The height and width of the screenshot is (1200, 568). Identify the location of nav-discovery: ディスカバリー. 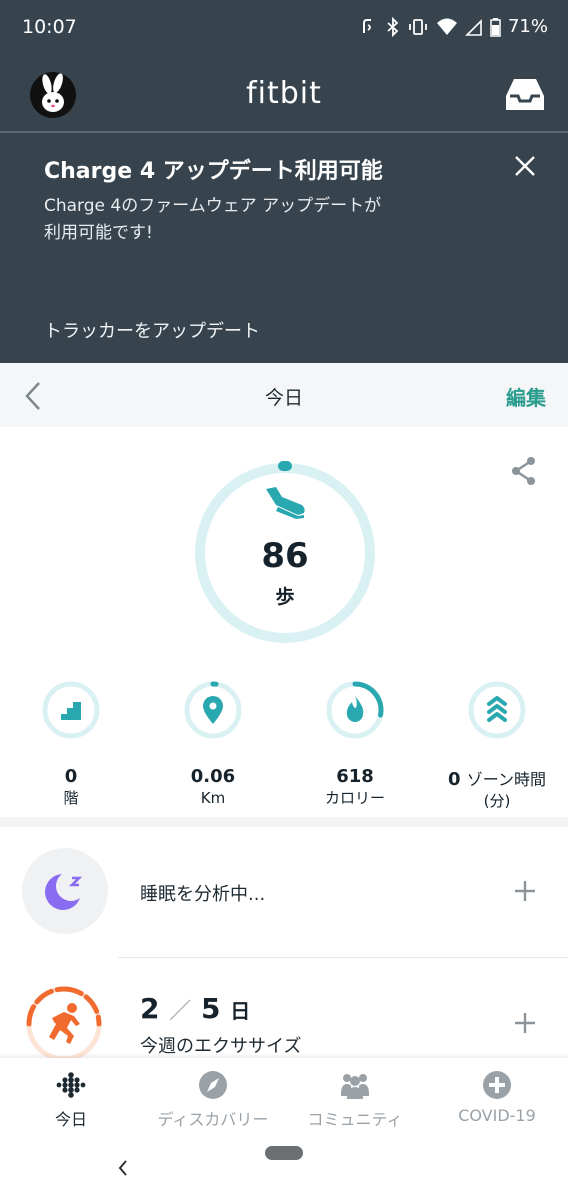
(213, 1100).